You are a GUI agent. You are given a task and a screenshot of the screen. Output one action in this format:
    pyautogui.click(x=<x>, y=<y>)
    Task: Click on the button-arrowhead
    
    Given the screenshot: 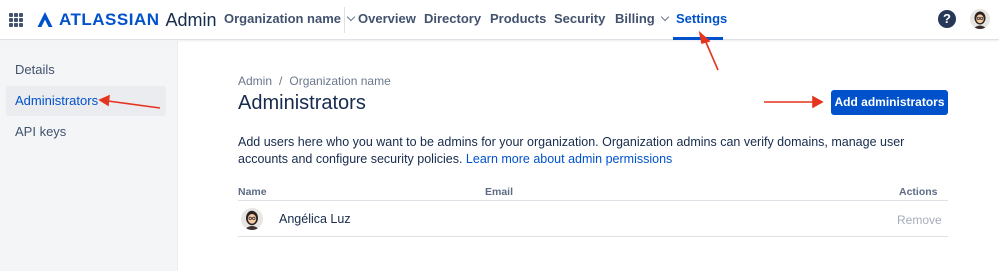 What is the action you would take?
    pyautogui.click(x=818, y=102)
    